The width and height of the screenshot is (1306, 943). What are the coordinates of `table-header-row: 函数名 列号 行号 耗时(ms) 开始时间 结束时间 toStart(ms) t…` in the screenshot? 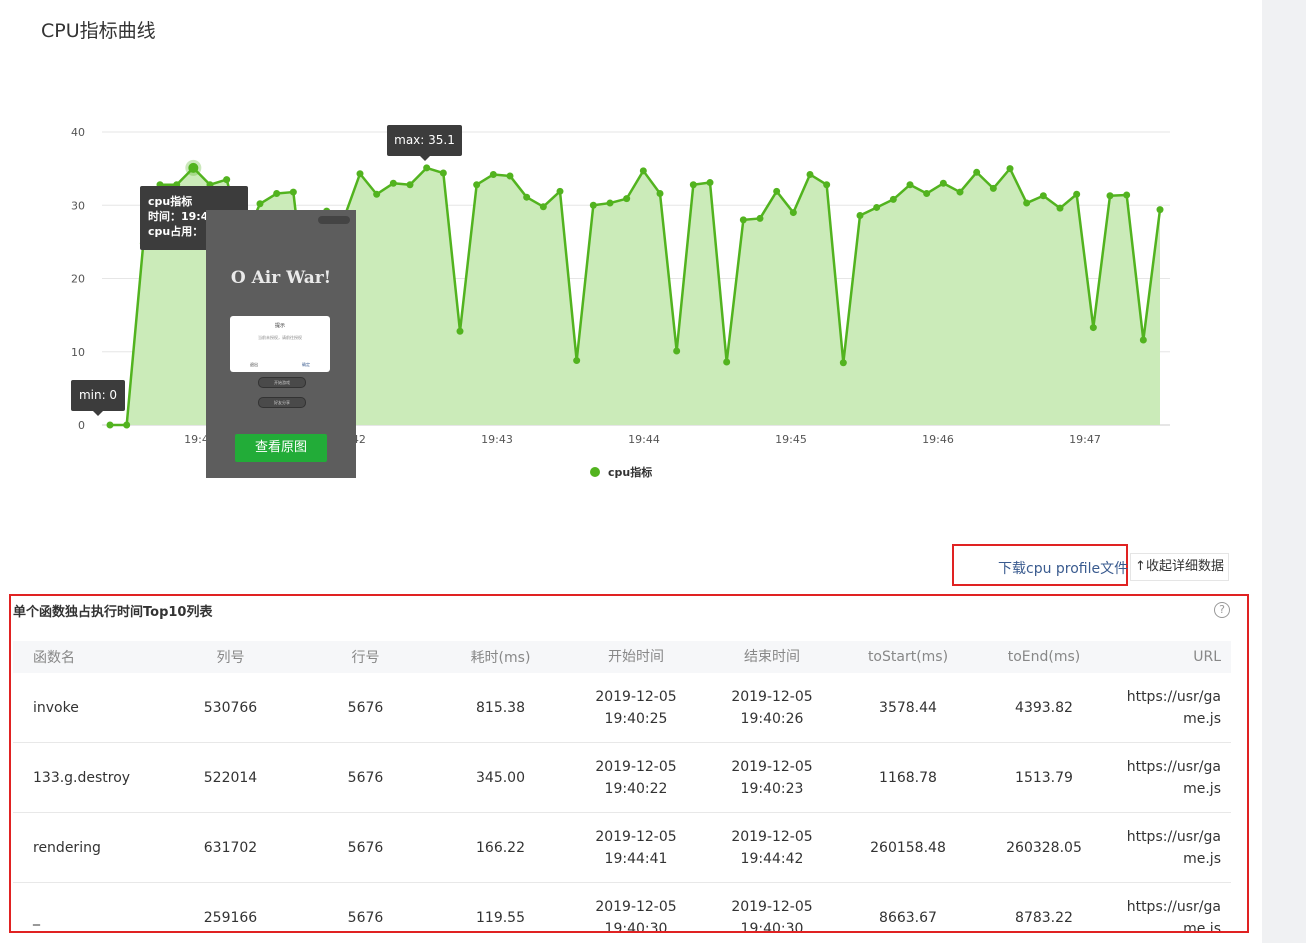 It's located at (622, 657).